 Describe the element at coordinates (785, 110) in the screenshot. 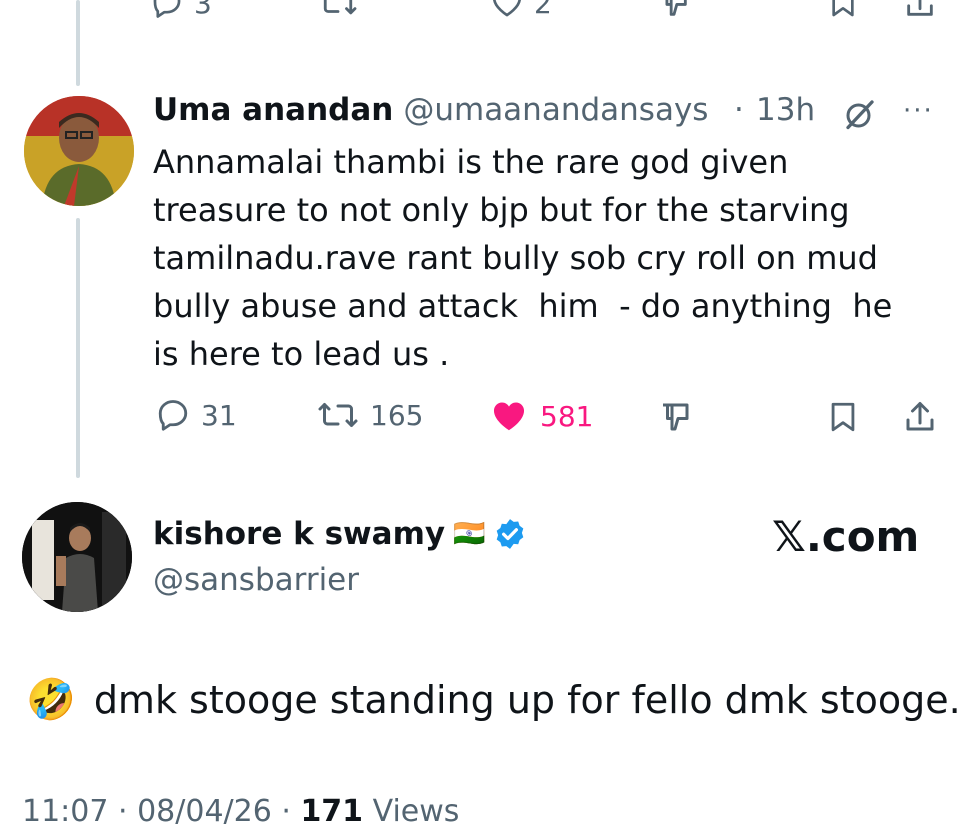

I see `reply-time: 13h` at that location.